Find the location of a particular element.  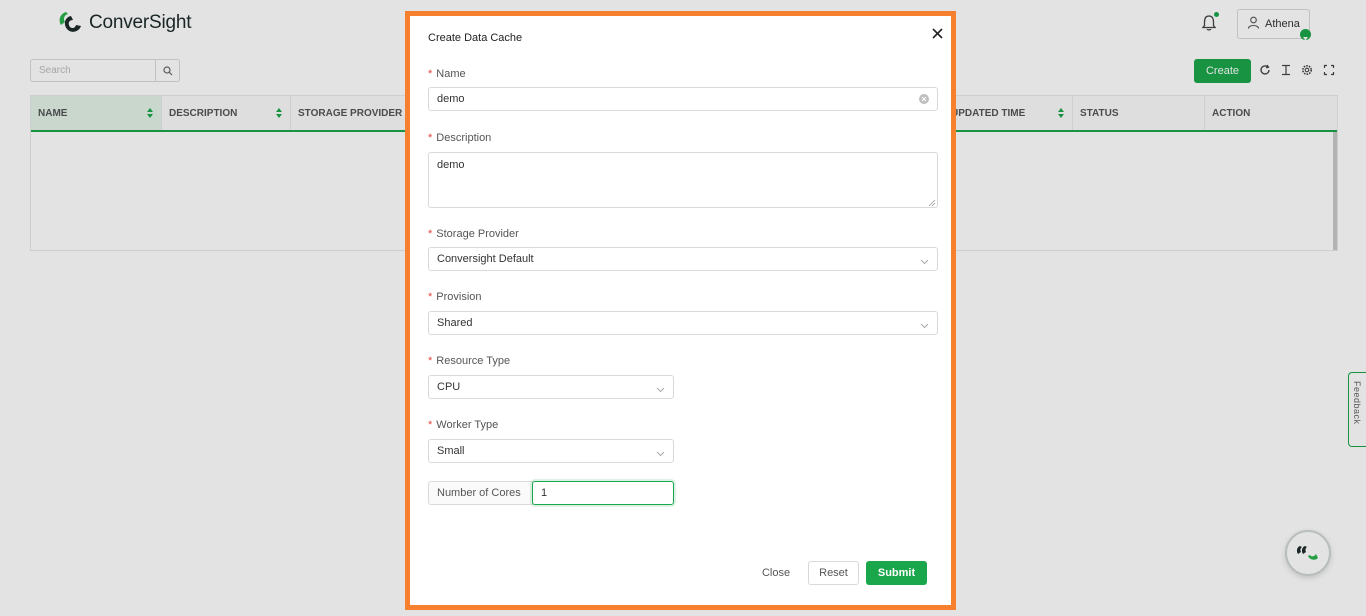

name-input: demo is located at coordinates (683, 99).